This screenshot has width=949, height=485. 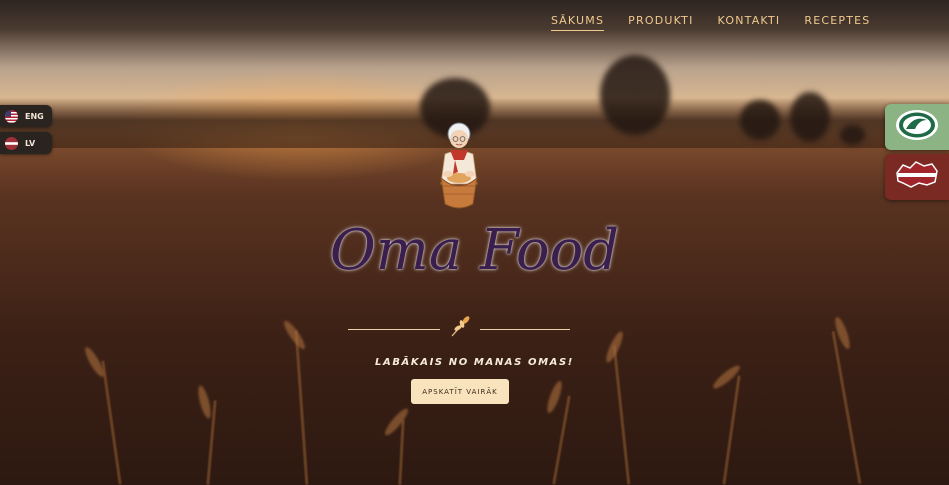 I want to click on language-button-lv: LV, so click(x=26, y=143).